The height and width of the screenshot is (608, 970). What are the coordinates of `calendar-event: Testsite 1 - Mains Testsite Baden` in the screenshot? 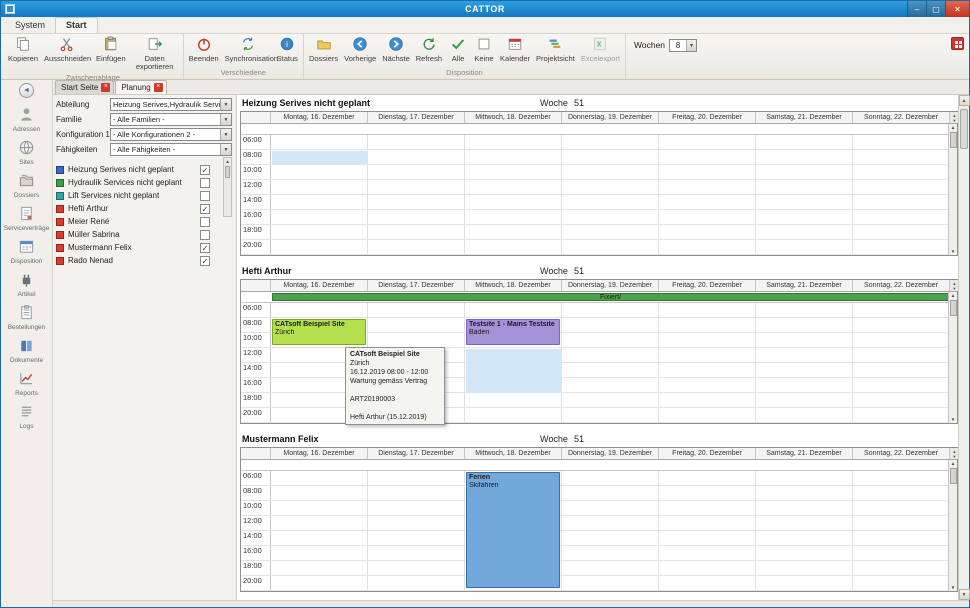 It's located at (513, 332).